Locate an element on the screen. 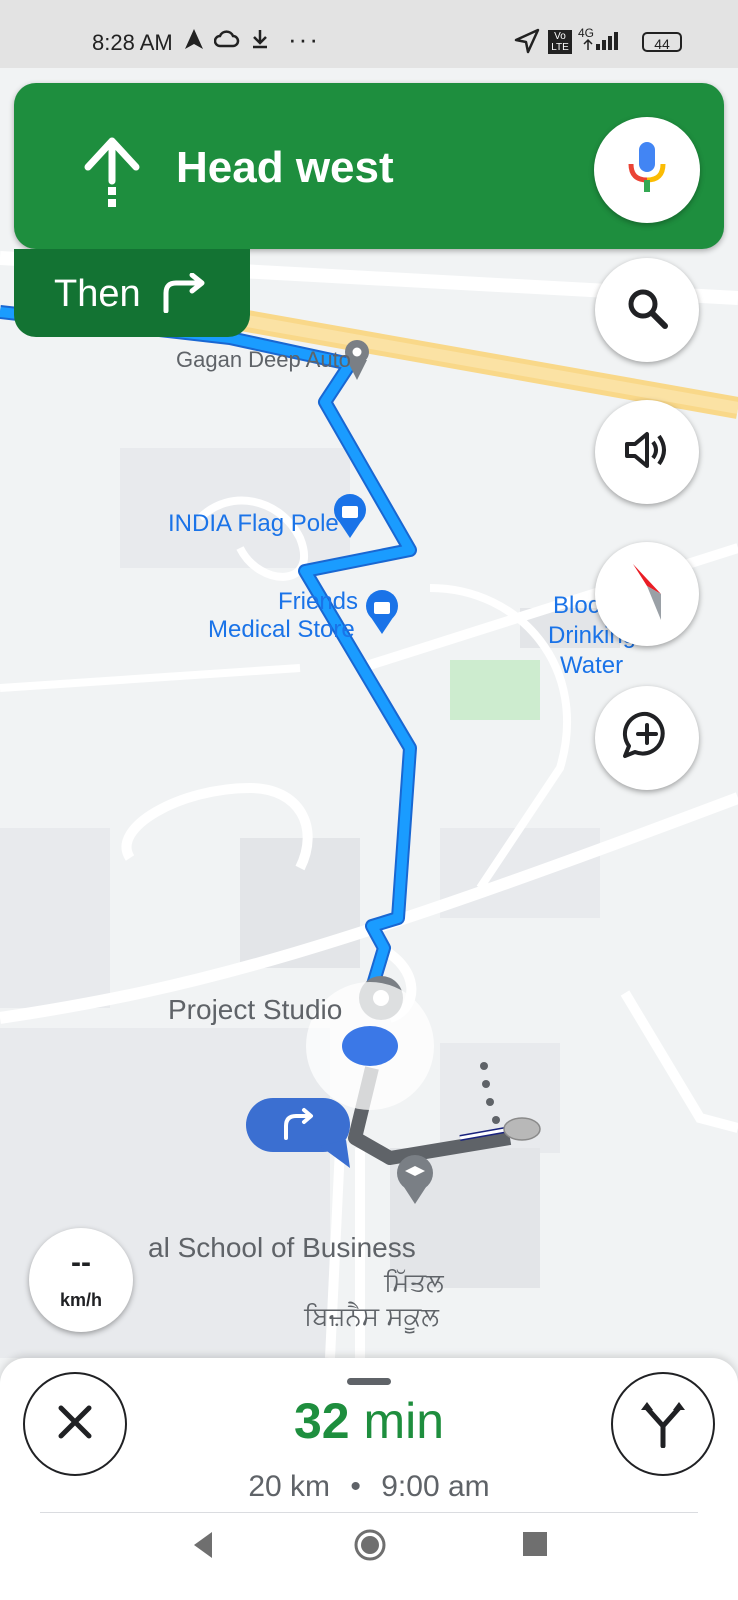 The width and height of the screenshot is (738, 1600). add-report-icon is located at coordinates (647, 738).